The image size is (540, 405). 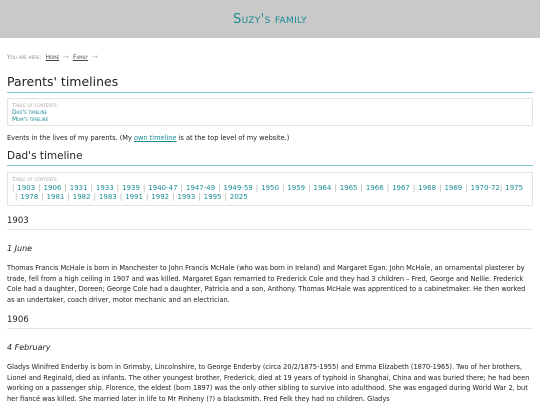 What do you see at coordinates (70, 138) in the screenshot?
I see `intro-before: Events in the lives of my parents. (My` at bounding box center [70, 138].